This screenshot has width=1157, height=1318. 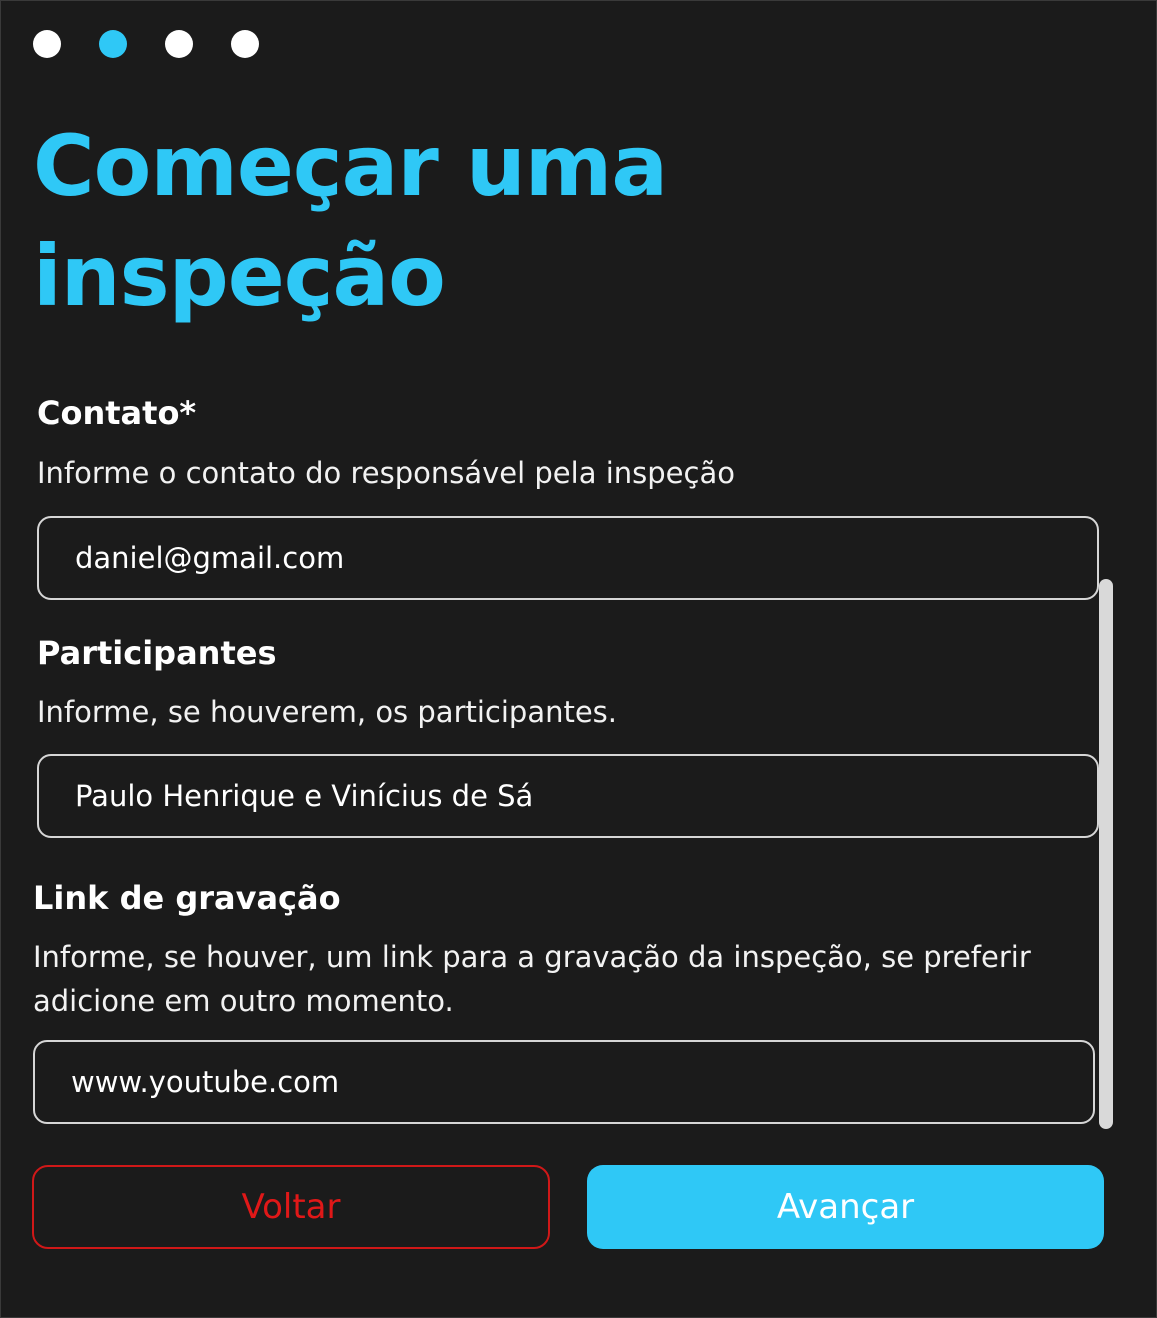 I want to click on participants-input, so click(x=568, y=796).